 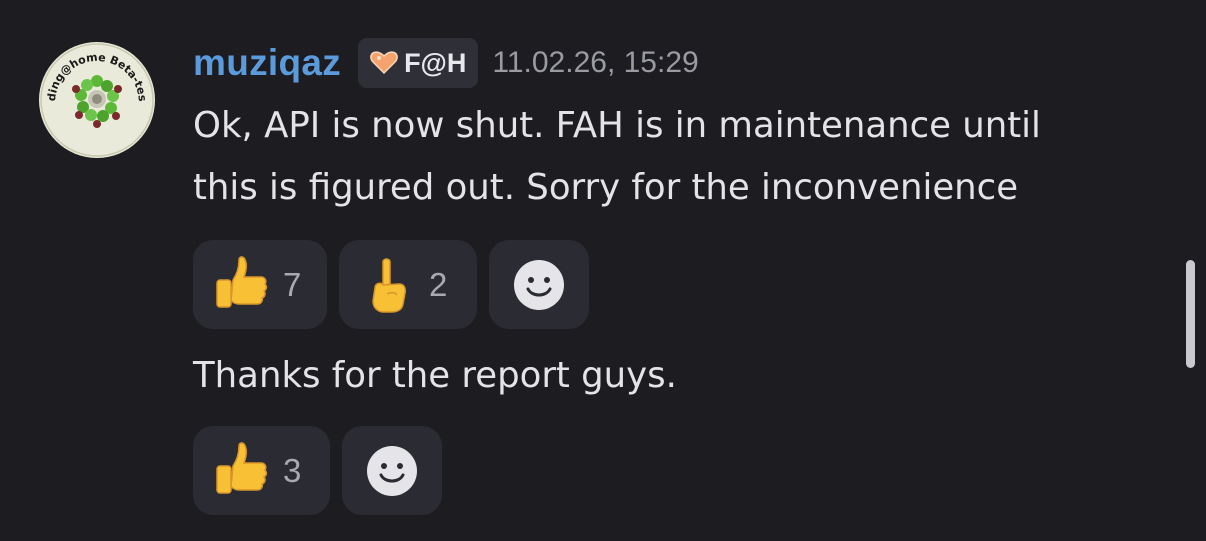 I want to click on reaction-count: 3, so click(x=292, y=470).